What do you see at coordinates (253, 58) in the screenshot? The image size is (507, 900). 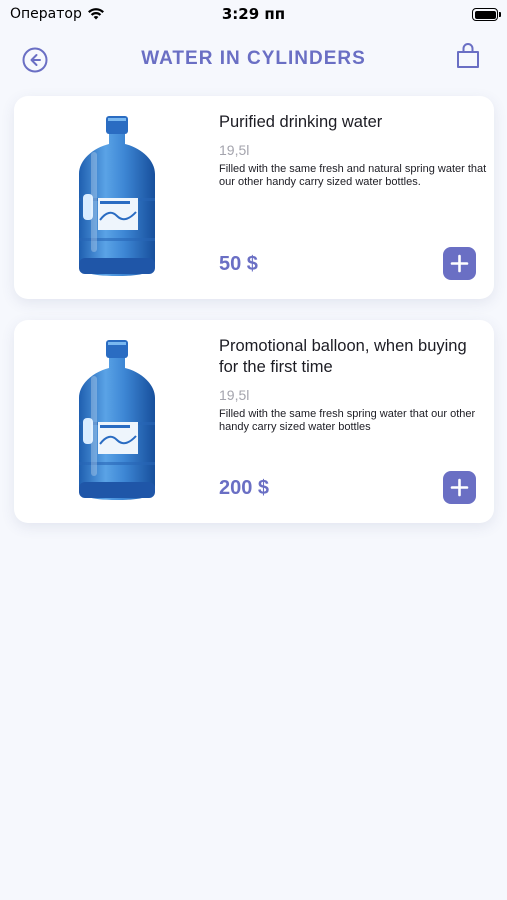 I see `page-title: WATER IN CYLINDERS` at bounding box center [253, 58].